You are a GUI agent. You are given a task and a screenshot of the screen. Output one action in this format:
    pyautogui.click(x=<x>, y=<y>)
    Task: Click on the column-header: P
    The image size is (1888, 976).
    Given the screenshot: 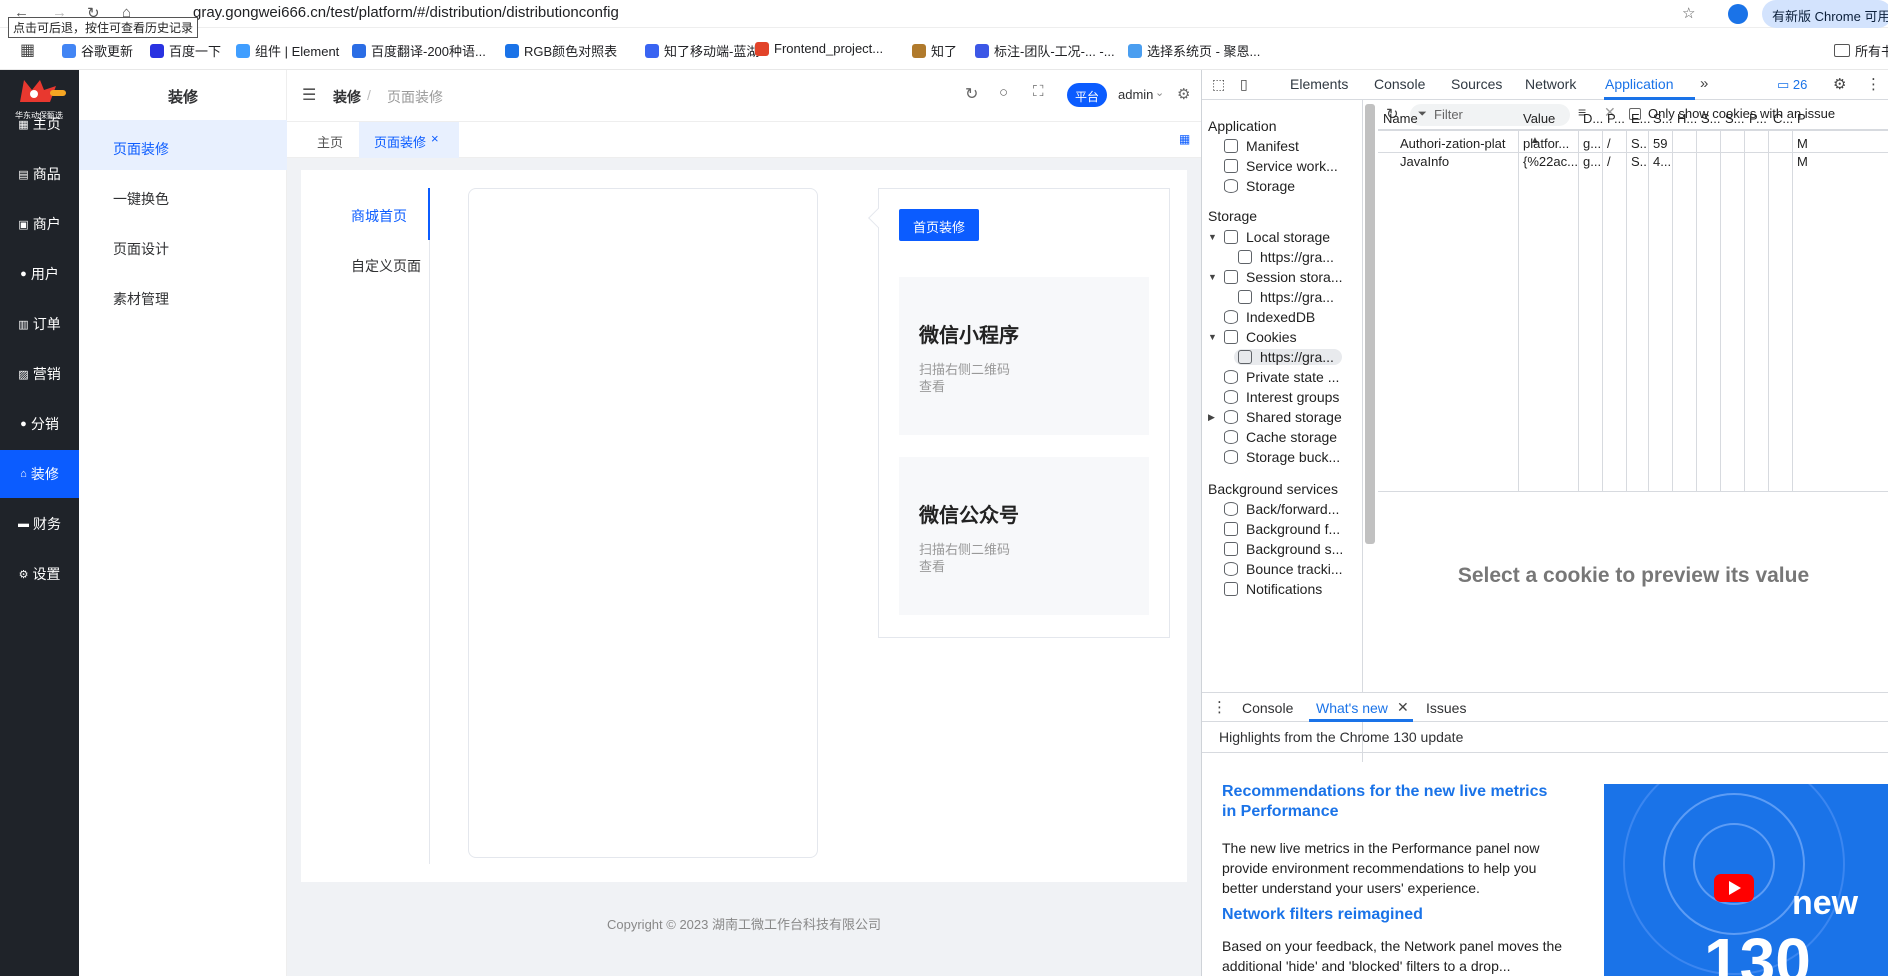 What is the action you would take?
    pyautogui.click(x=1801, y=118)
    